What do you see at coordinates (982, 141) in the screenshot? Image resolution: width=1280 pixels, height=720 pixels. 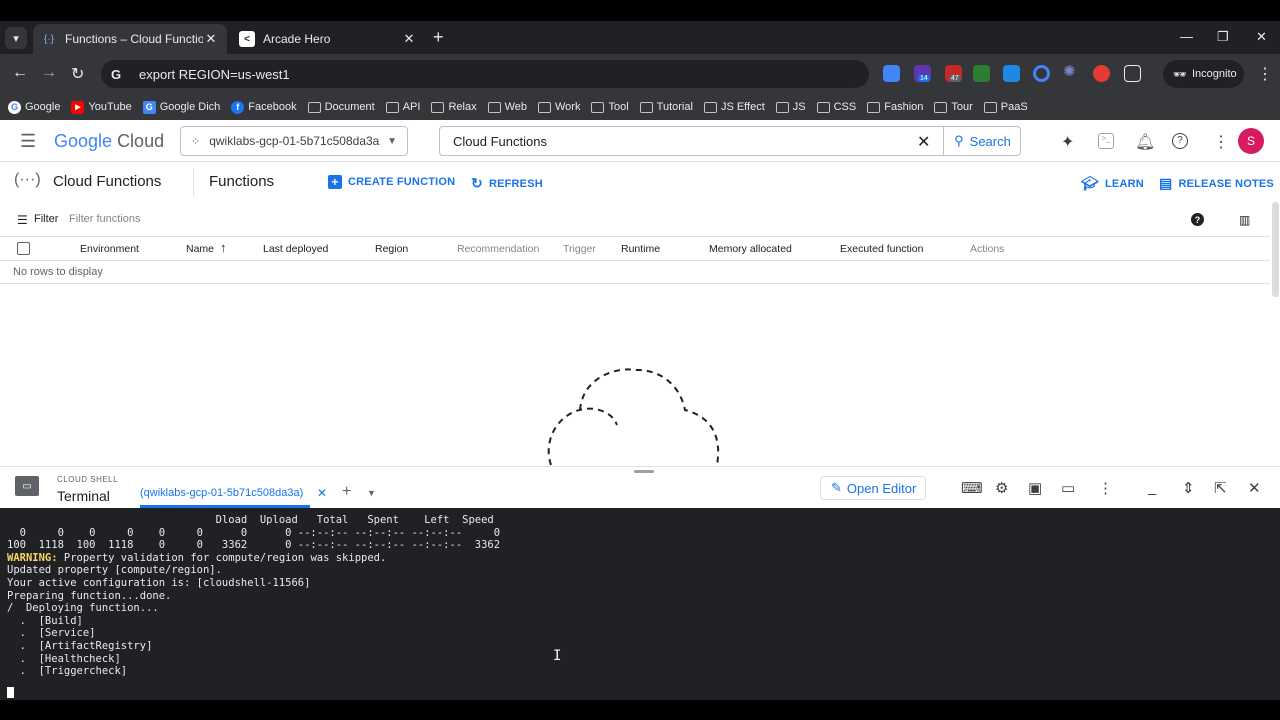 I see `search-button: ⚲ Search` at bounding box center [982, 141].